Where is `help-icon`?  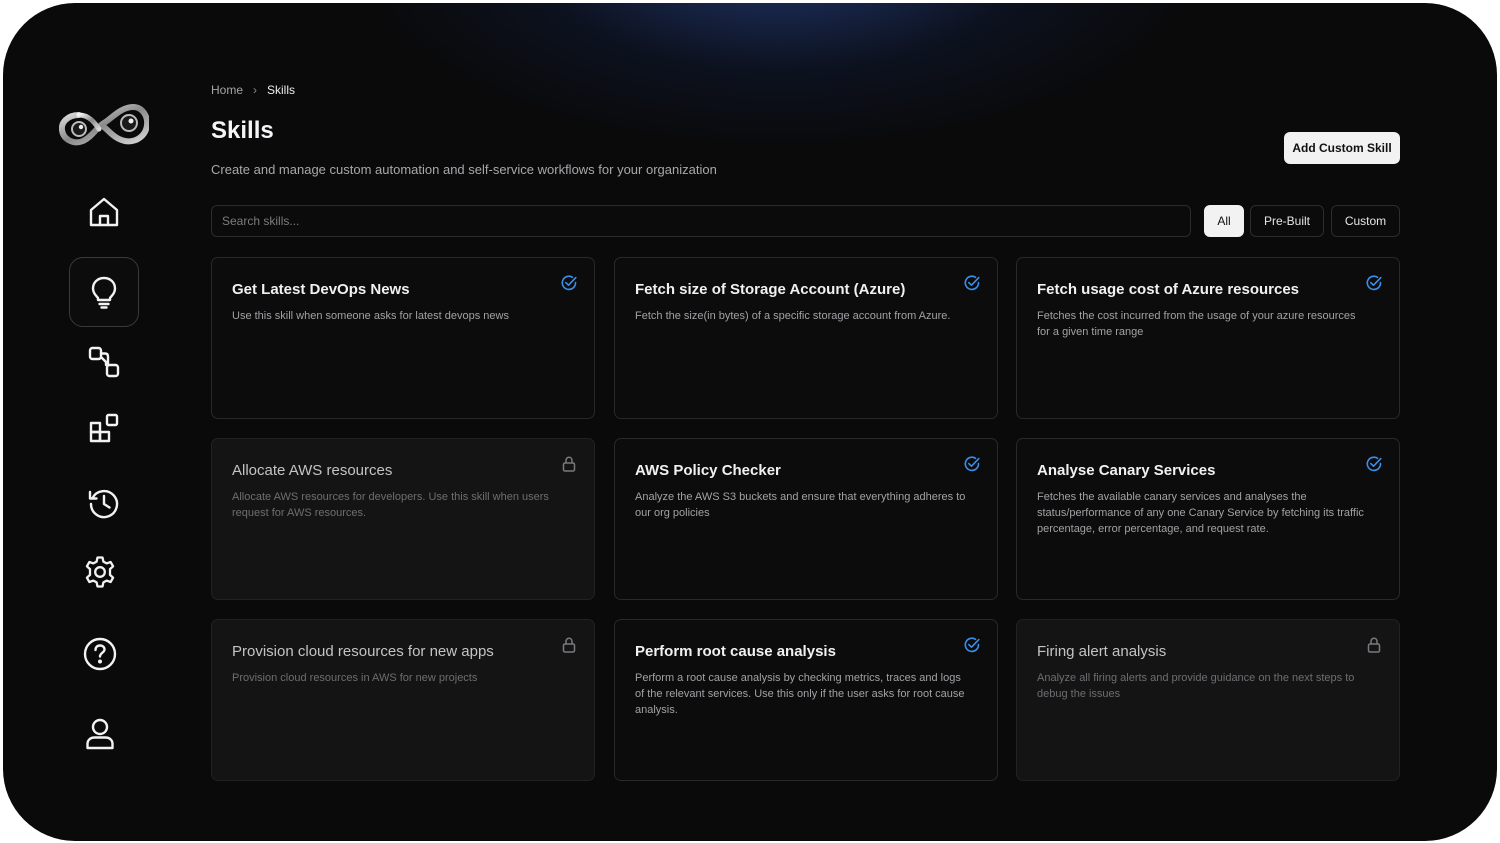
help-icon is located at coordinates (100, 654).